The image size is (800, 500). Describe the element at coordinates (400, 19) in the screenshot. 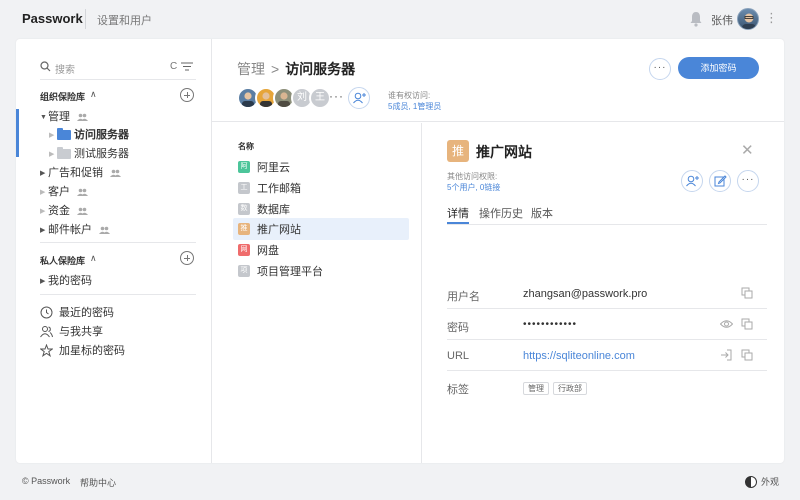

I see `top-bar: Passwork 设置和用户 张伟 ⋮` at that location.